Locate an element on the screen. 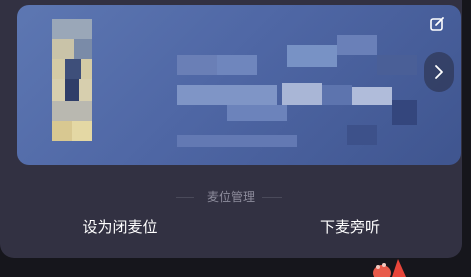 This screenshot has height=277, width=471. edit-button is located at coordinates (437, 24).